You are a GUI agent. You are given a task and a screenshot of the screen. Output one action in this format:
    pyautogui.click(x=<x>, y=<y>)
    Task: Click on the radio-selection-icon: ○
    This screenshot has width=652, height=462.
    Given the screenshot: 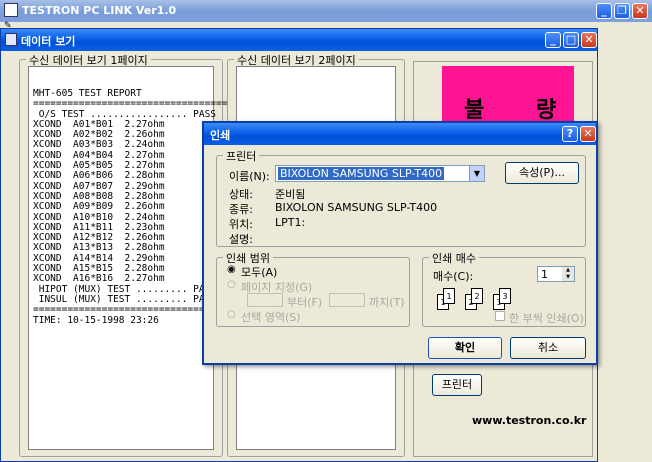 What is the action you would take?
    pyautogui.click(x=231, y=314)
    